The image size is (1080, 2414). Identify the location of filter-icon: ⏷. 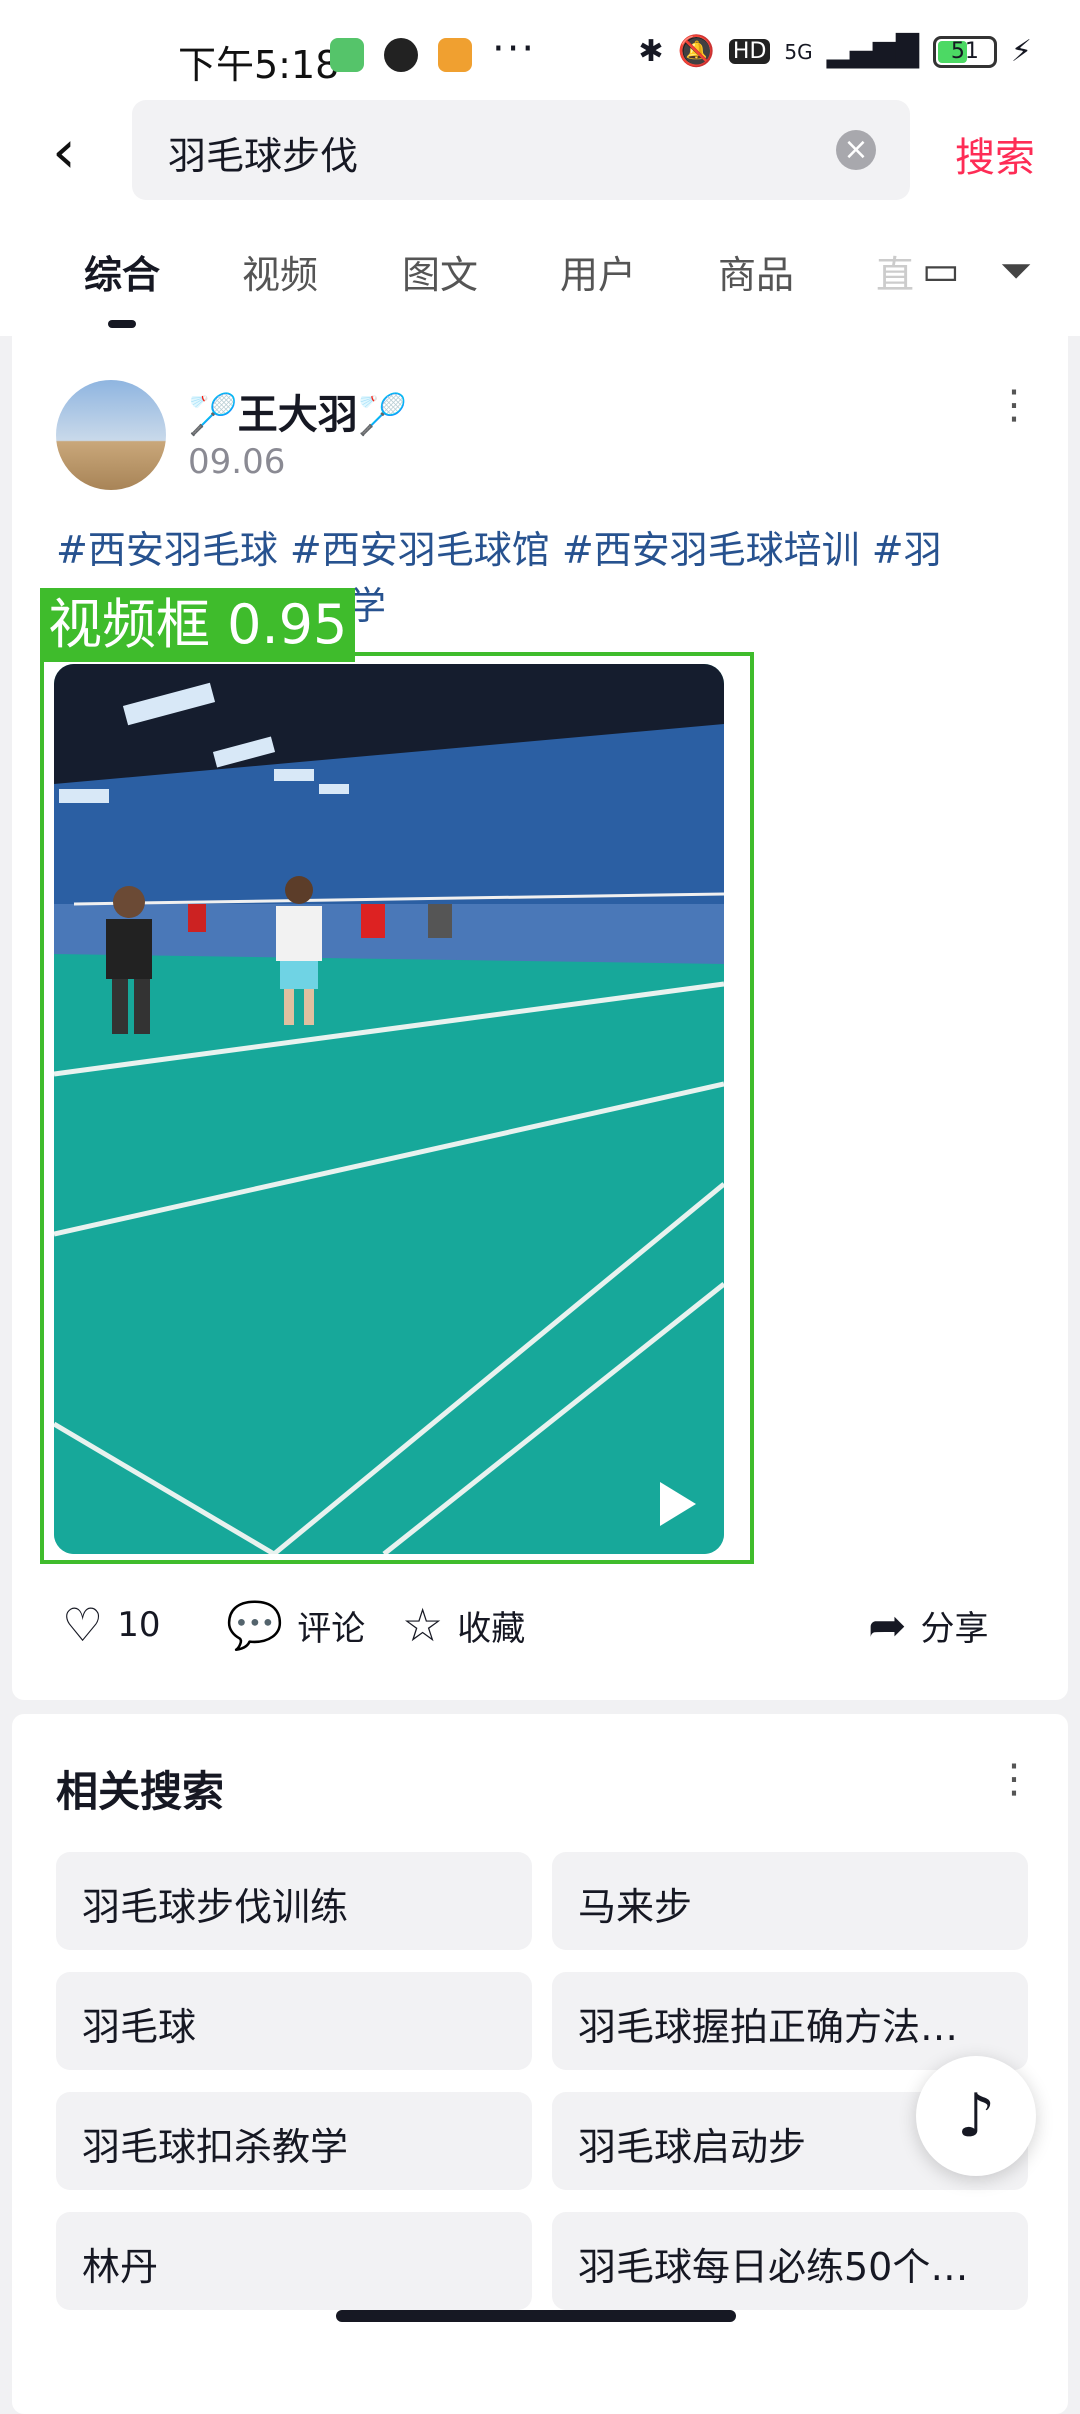
(1016, 271).